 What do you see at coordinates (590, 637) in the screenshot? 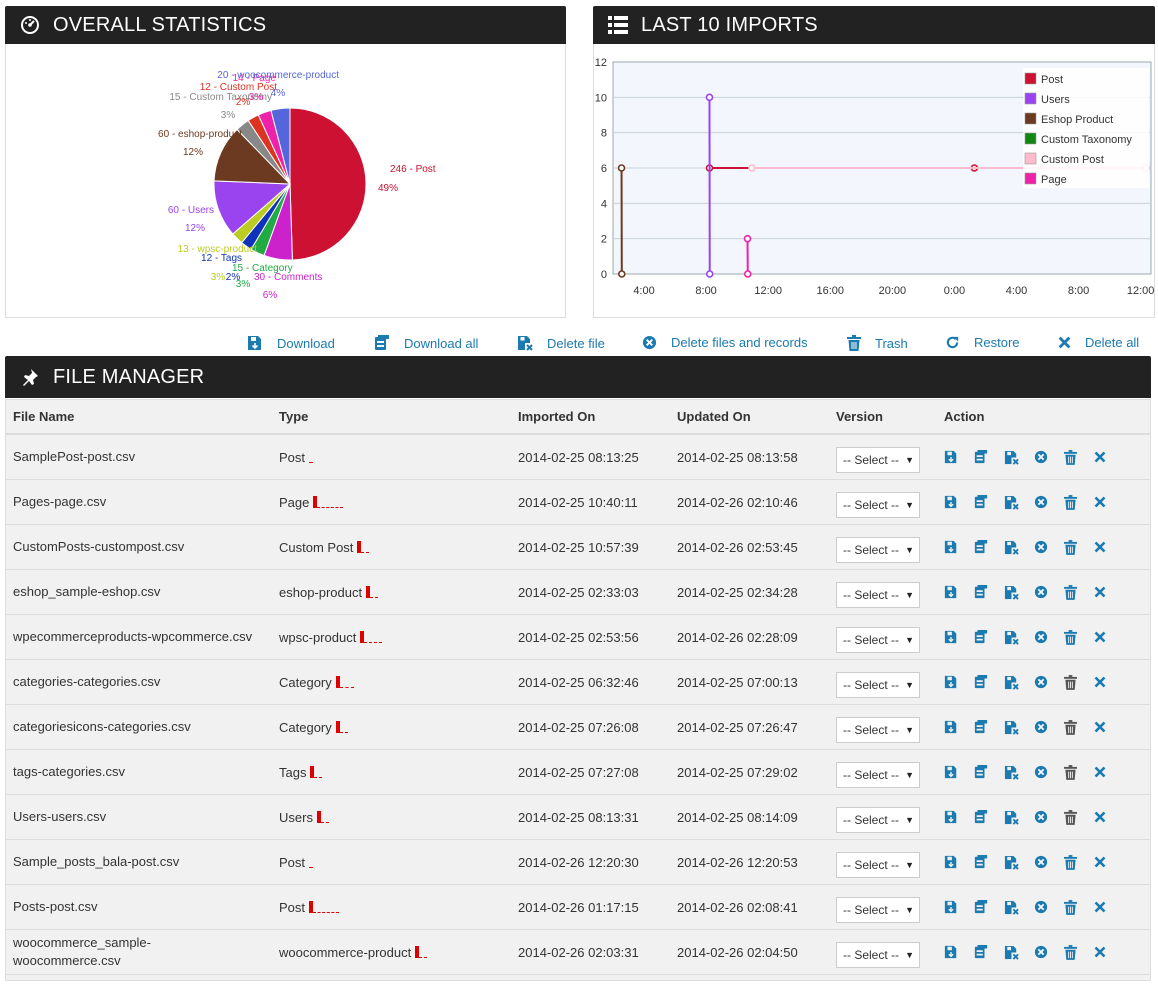
I see `imported-on-cell: 2014-02-25 02:53:56` at bounding box center [590, 637].